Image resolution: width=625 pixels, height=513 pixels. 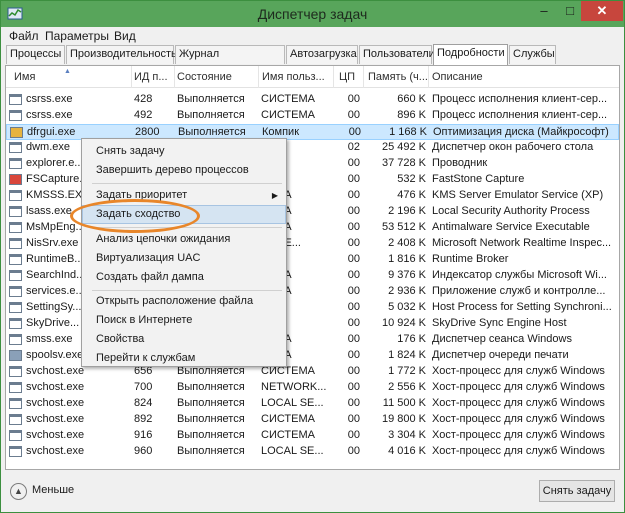 I want to click on menu-item-end-task: Снять задачу, so click(x=184, y=151).